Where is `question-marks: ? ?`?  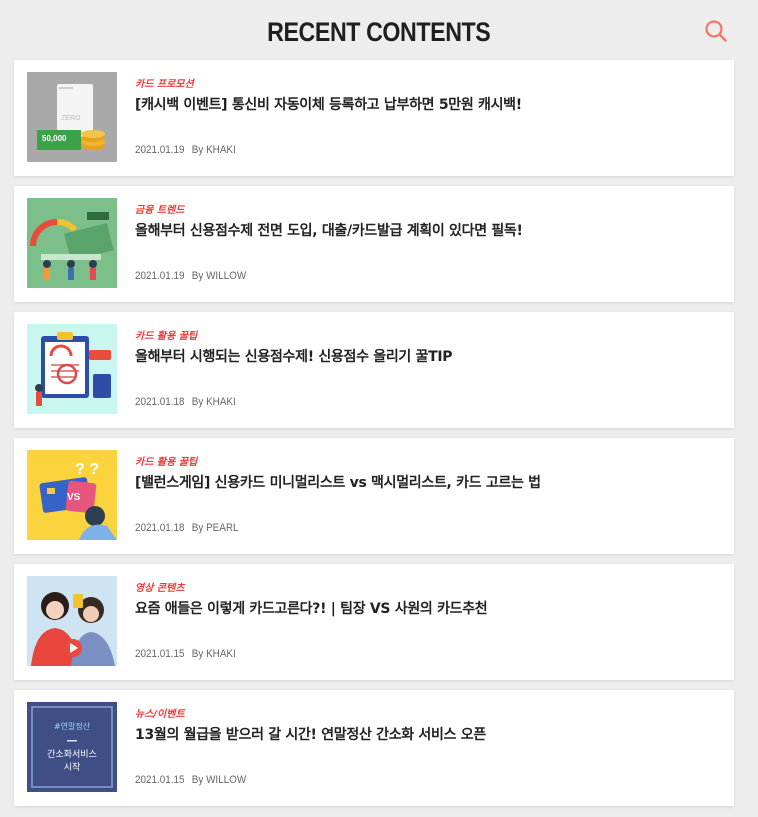 question-marks: ? ? is located at coordinates (87, 469).